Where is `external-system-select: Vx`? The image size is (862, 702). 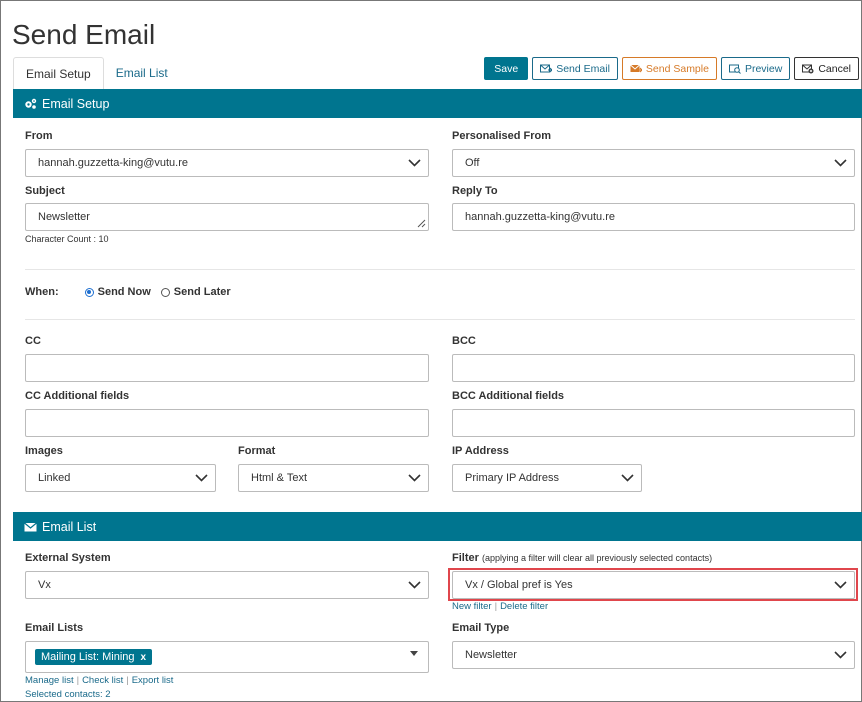 external-system-select: Vx is located at coordinates (227, 585).